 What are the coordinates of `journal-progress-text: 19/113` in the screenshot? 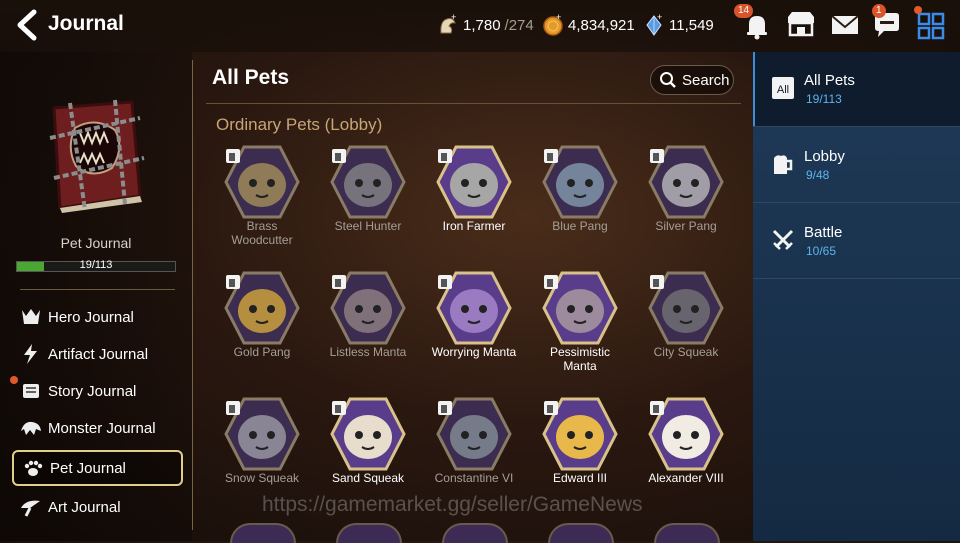 It's located at (96, 265).